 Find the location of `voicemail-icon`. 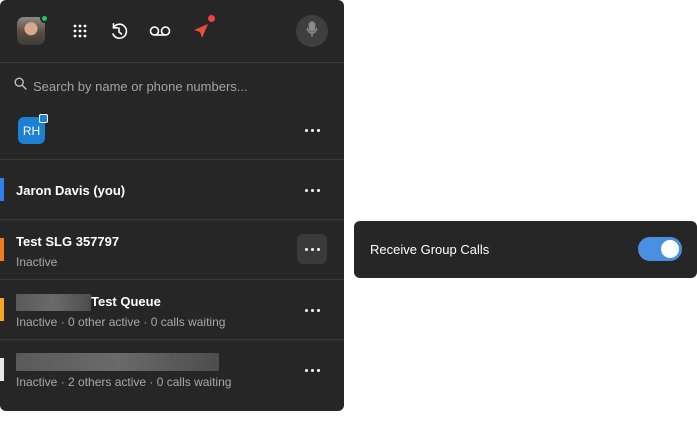

voicemail-icon is located at coordinates (160, 31).